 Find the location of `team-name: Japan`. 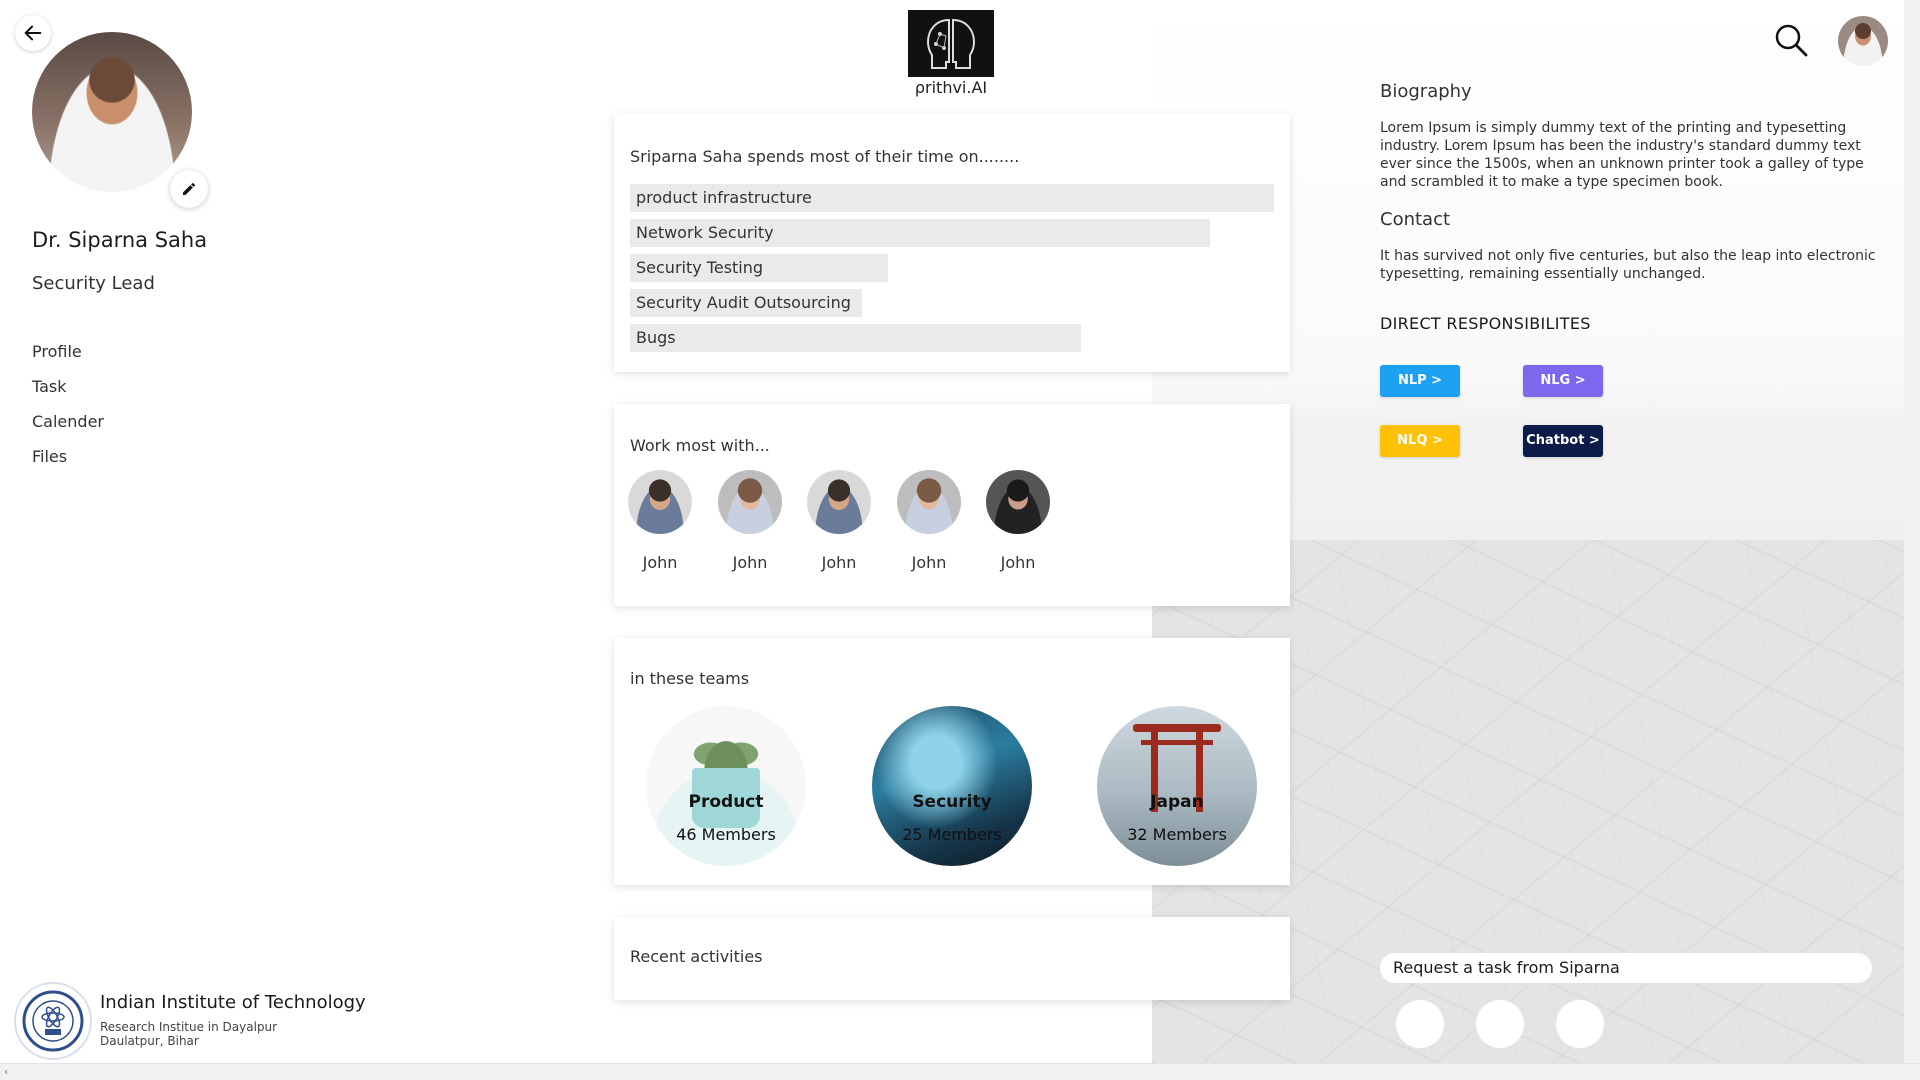

team-name: Japan is located at coordinates (1177, 802).